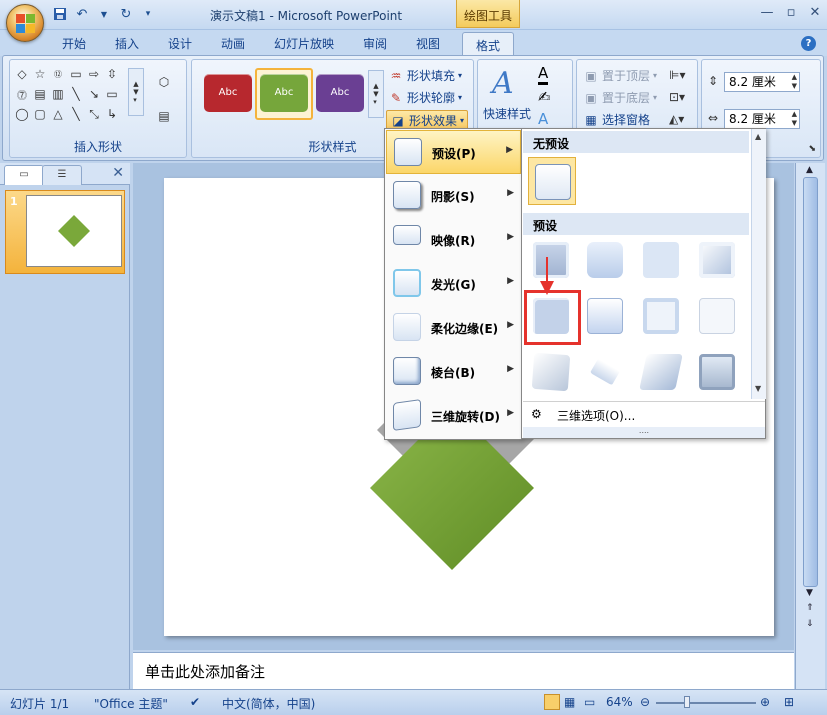 The height and width of the screenshot is (715, 827). I want to click on size-dialog-launcher-icon: ⬊, so click(812, 149).